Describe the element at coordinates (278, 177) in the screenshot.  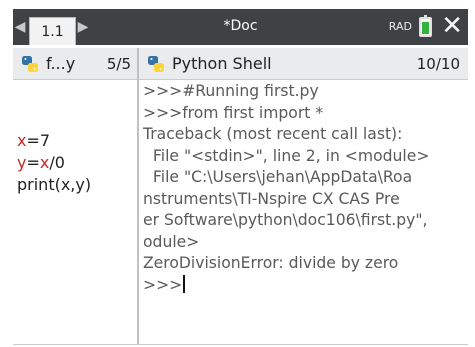
I see `shell-line: File "C:\Users\jehan\AppData\Roa` at that location.